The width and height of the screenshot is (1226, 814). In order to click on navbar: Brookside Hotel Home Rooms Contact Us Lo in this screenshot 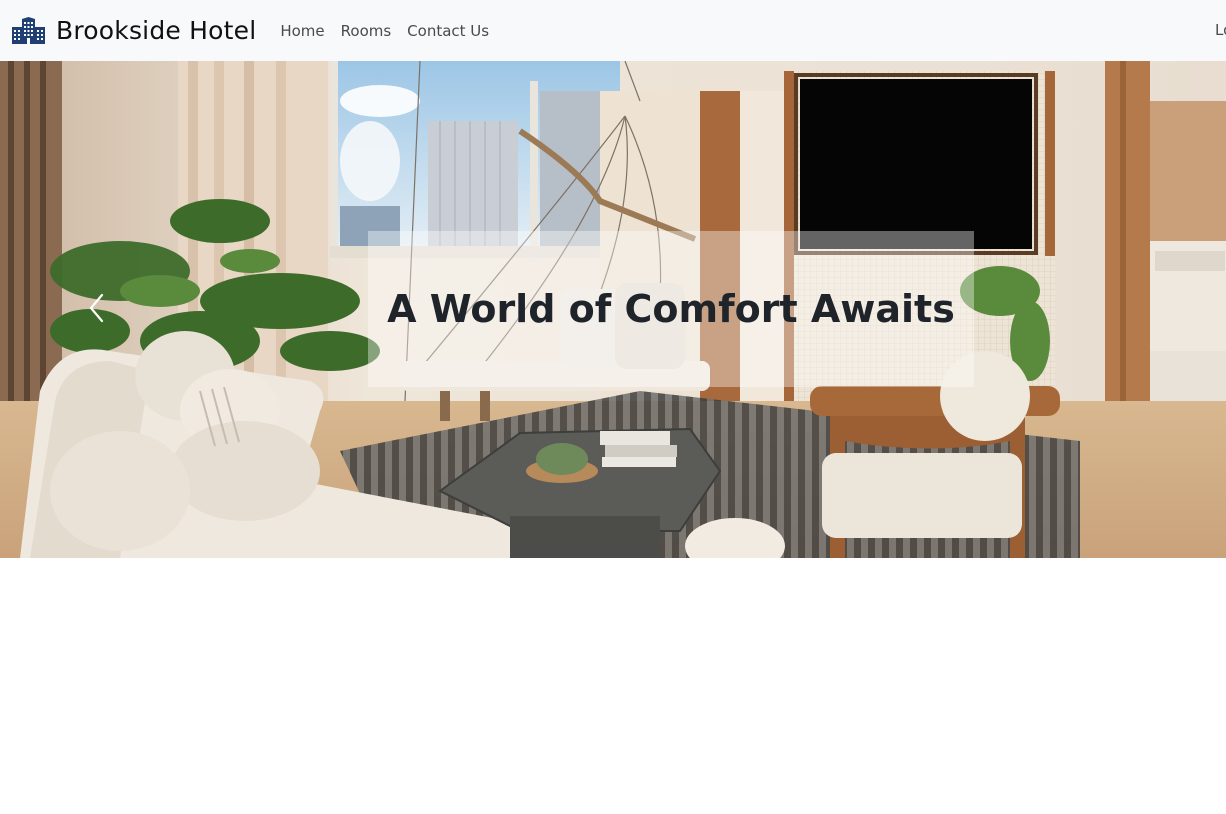, I will do `click(613, 30)`.